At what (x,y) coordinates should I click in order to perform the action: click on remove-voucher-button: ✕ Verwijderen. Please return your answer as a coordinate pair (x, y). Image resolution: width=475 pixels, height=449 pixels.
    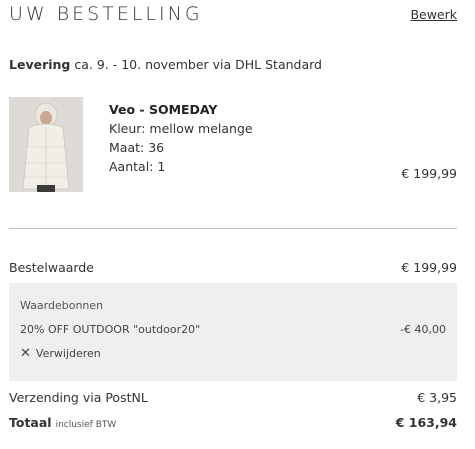
    Looking at the image, I should click on (60, 353).